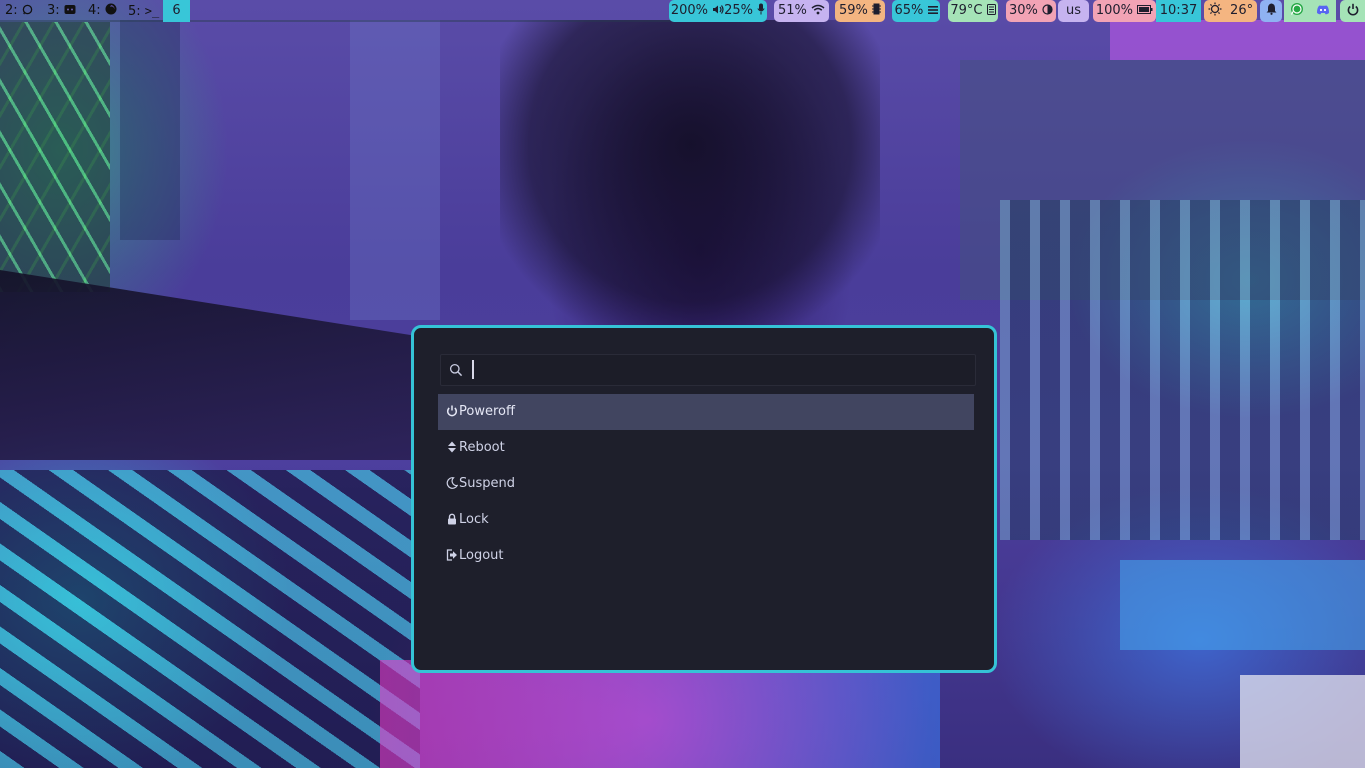 Image resolution: width=1365 pixels, height=768 pixels. I want to click on wifi-value: 51%, so click(792, 10).